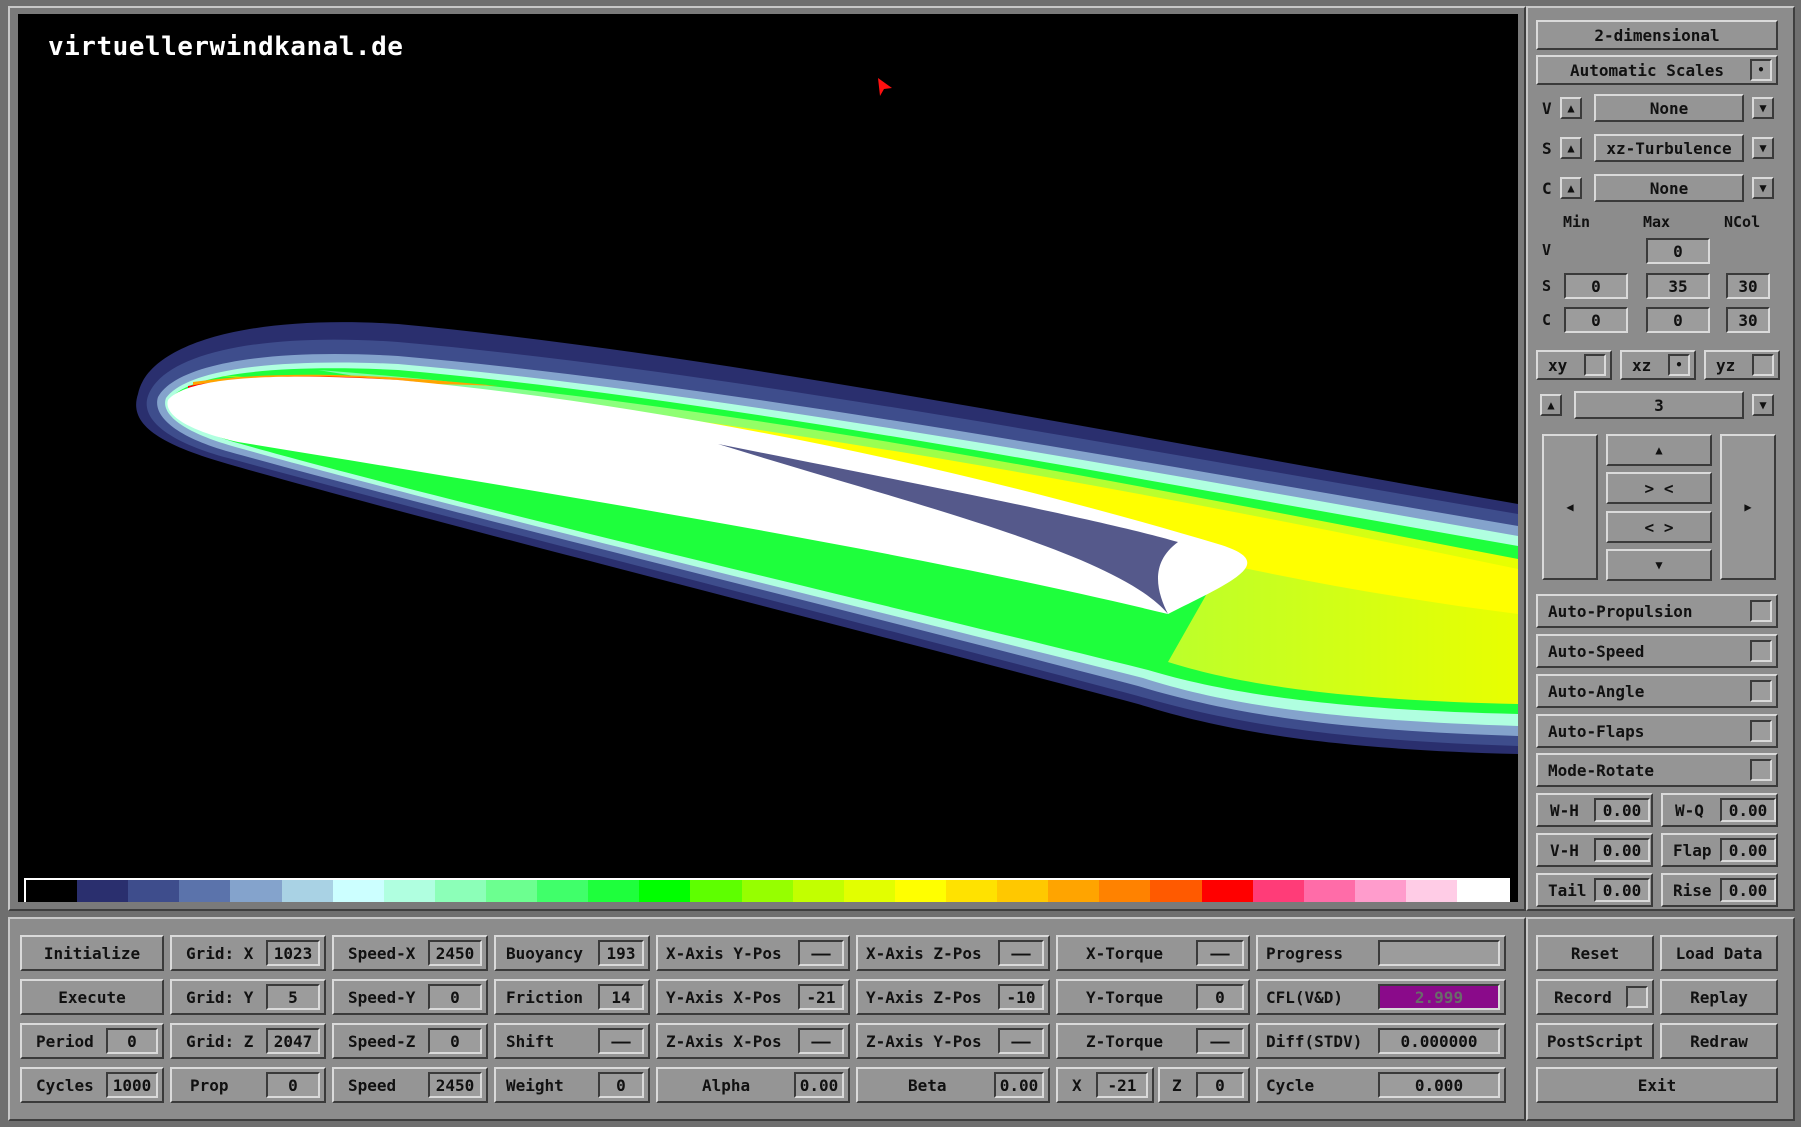  What do you see at coordinates (1669, 108) in the screenshot?
I see `v-quantity-select: None` at bounding box center [1669, 108].